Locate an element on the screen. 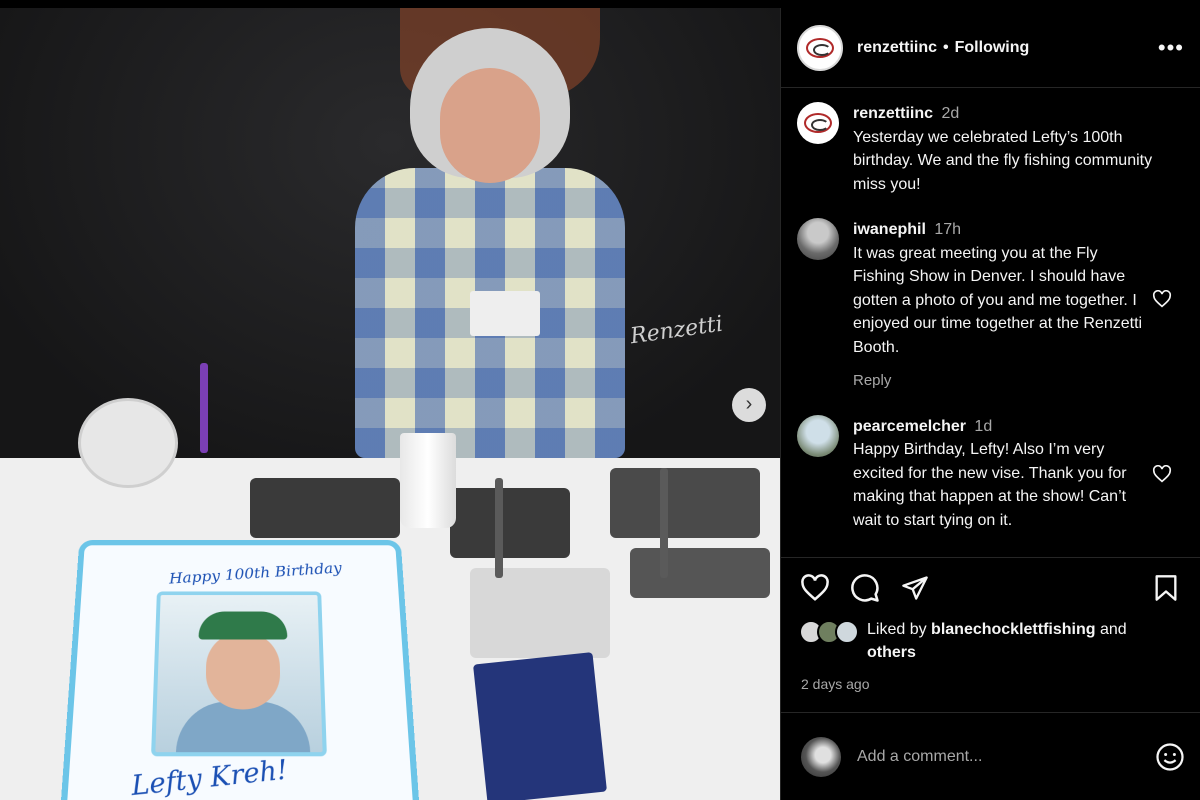  comment-username: iwanephil is located at coordinates (889, 229).